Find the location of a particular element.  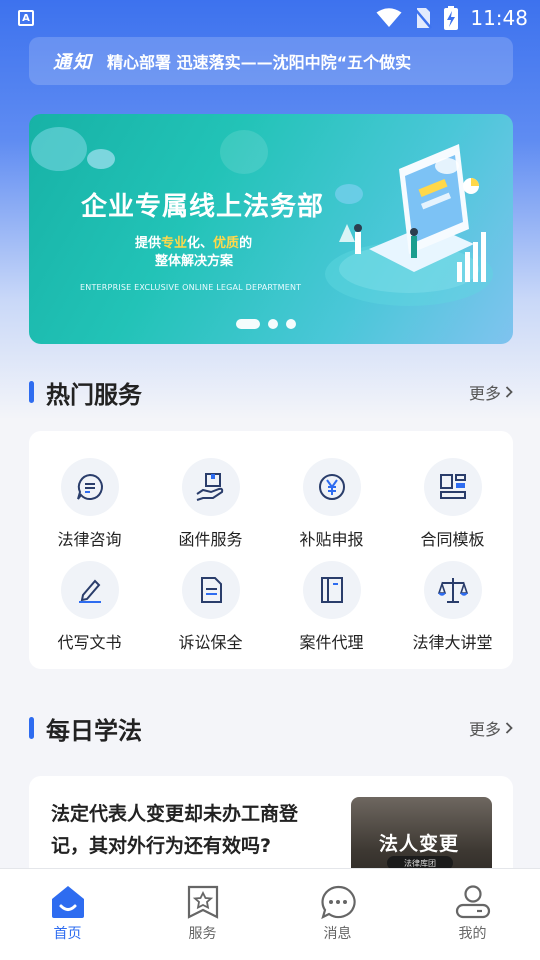

banner-pagination is located at coordinates (266, 324).